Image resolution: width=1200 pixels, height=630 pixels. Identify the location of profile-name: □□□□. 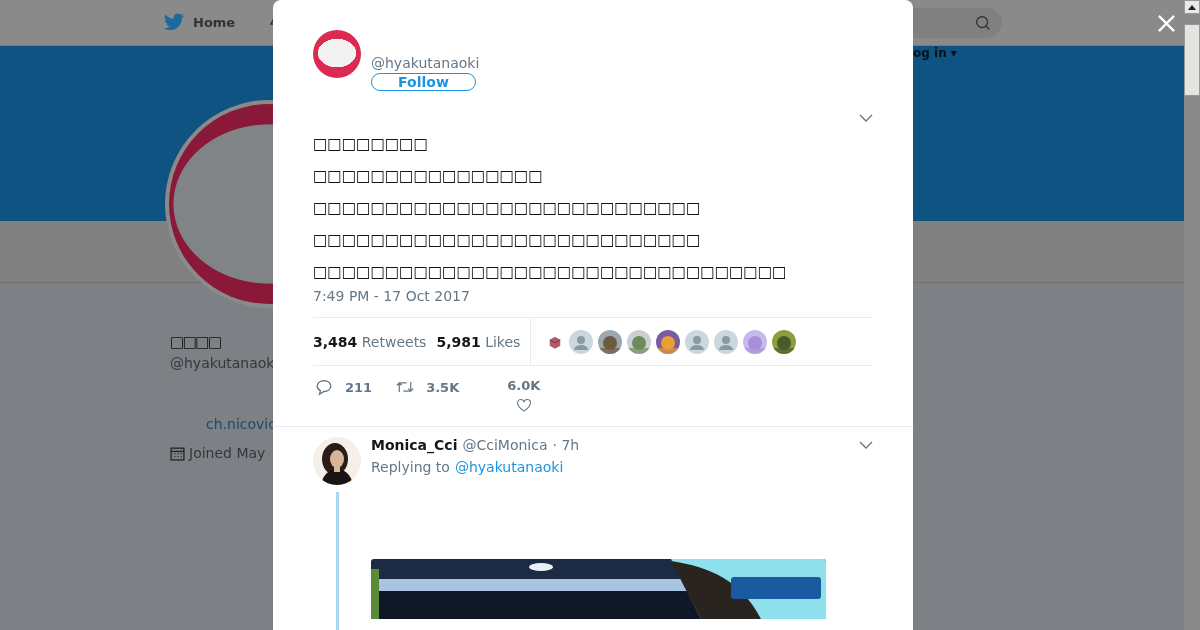
(195, 342).